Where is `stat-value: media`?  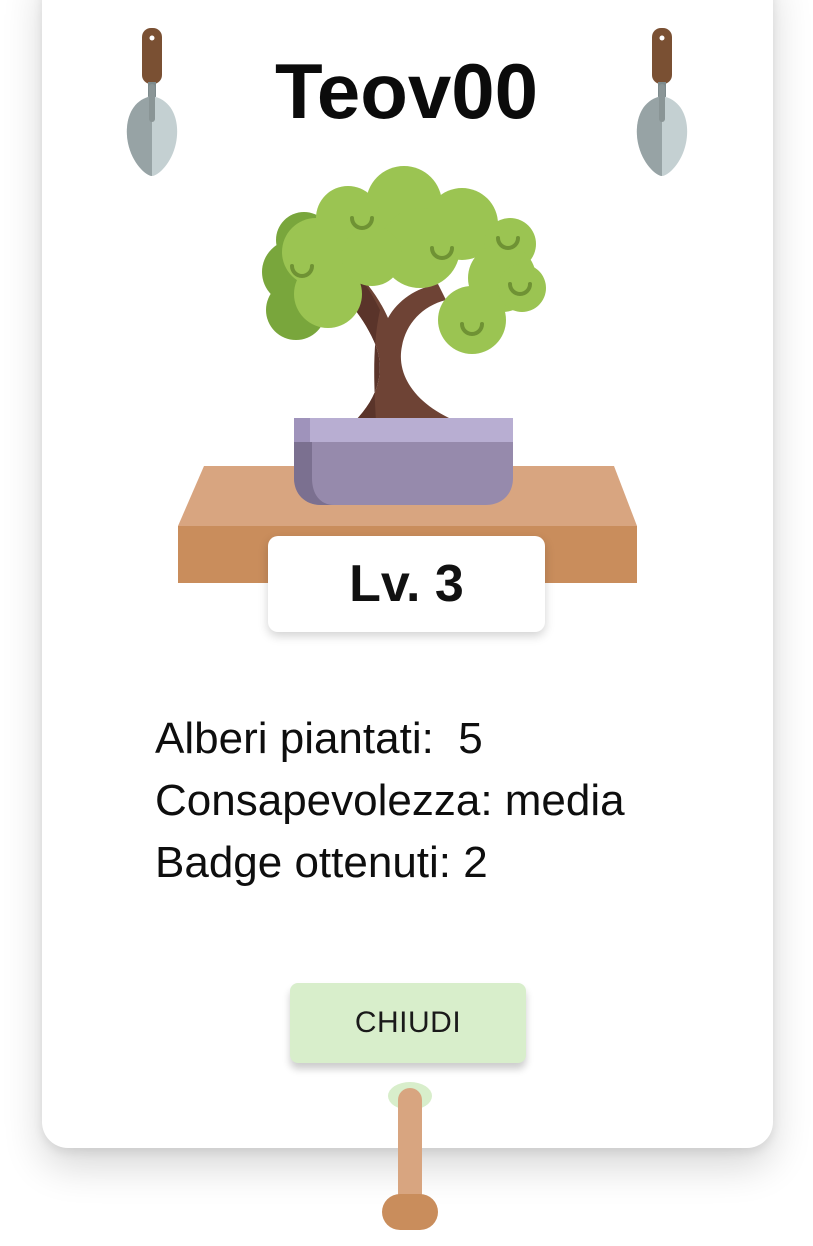 stat-value: media is located at coordinates (564, 800).